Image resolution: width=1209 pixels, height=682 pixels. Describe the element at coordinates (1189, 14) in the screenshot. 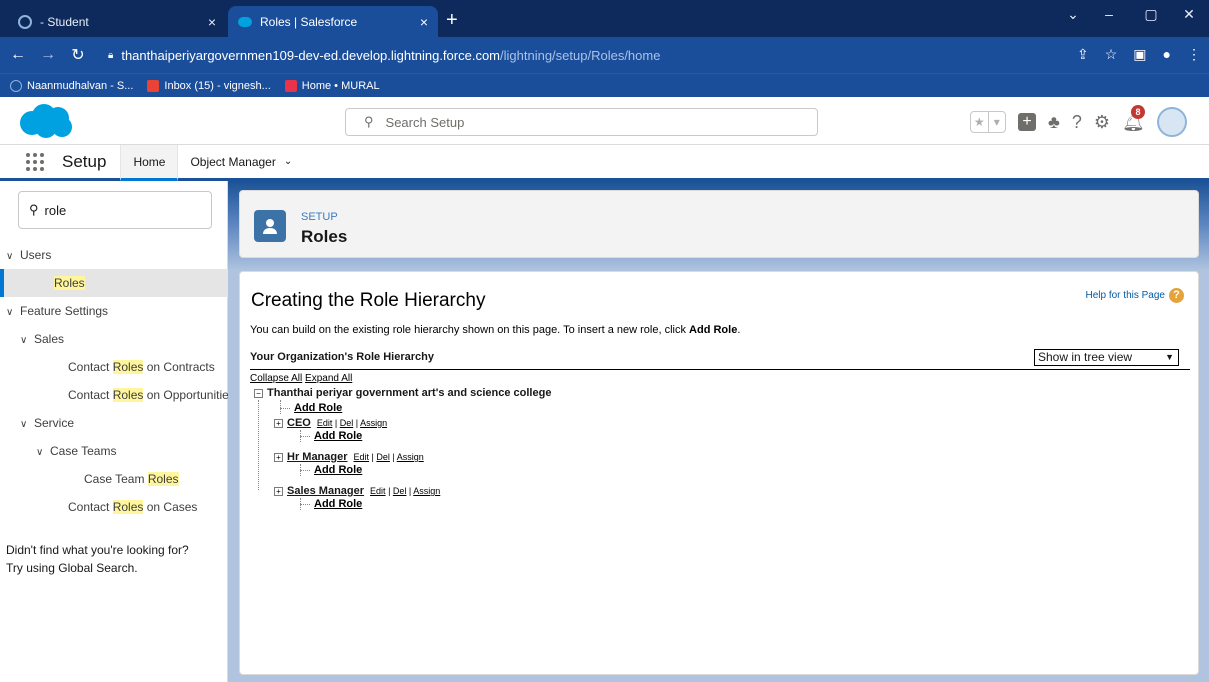

I see `close-window-button: ✕` at that location.